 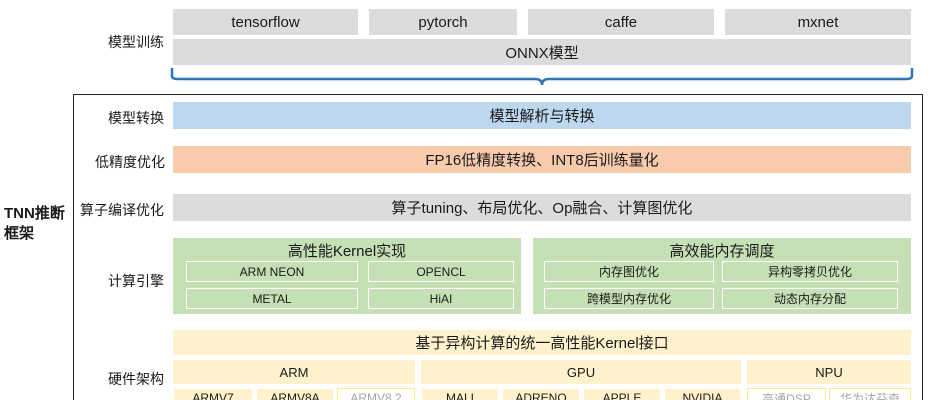 What do you see at coordinates (295, 394) in the screenshot?
I see `hw-armv8a: ARMV8A` at bounding box center [295, 394].